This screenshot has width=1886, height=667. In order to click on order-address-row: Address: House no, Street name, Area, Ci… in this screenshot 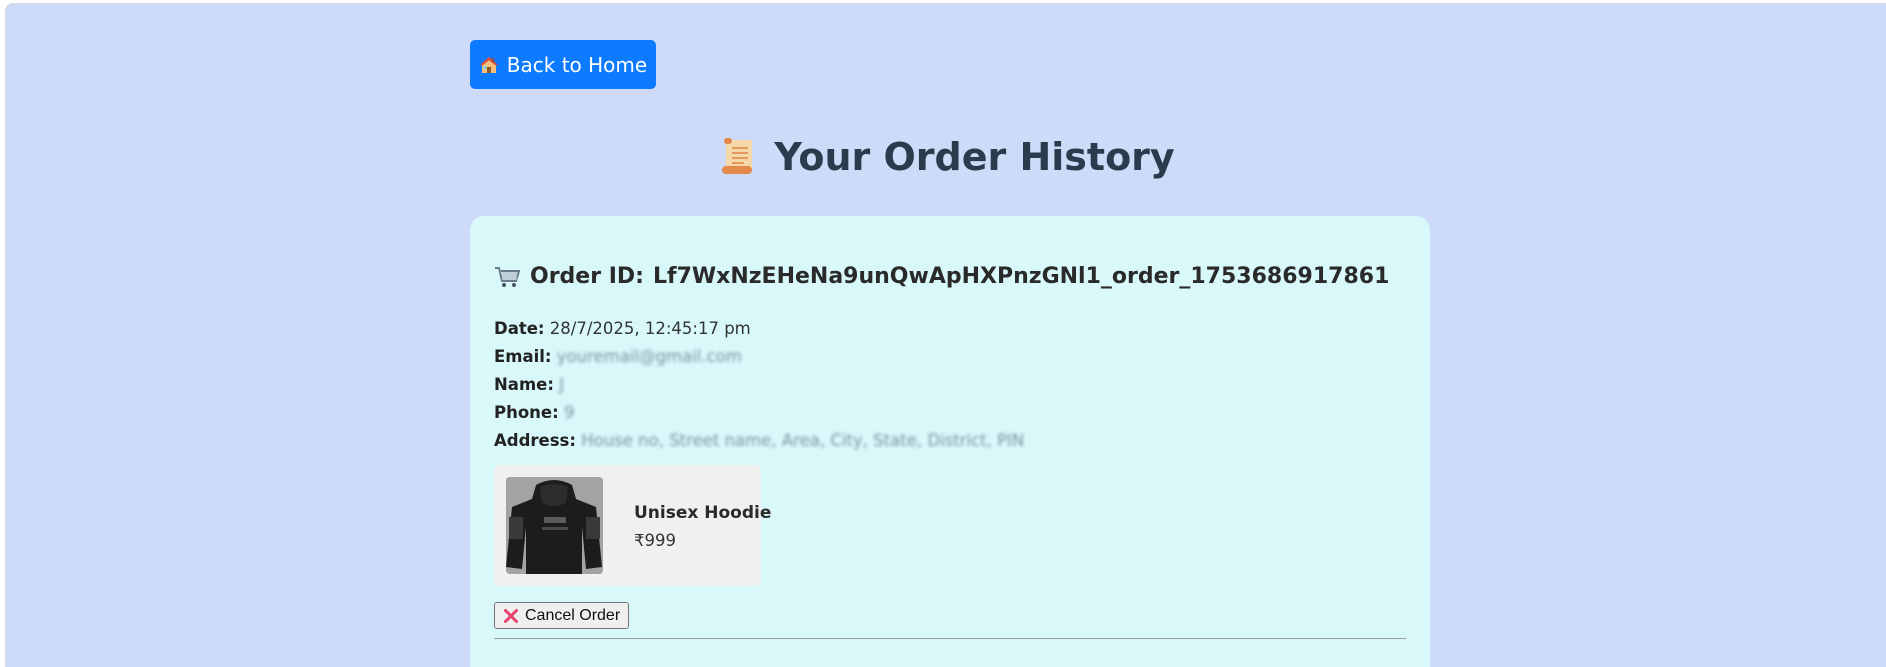, I will do `click(759, 441)`.